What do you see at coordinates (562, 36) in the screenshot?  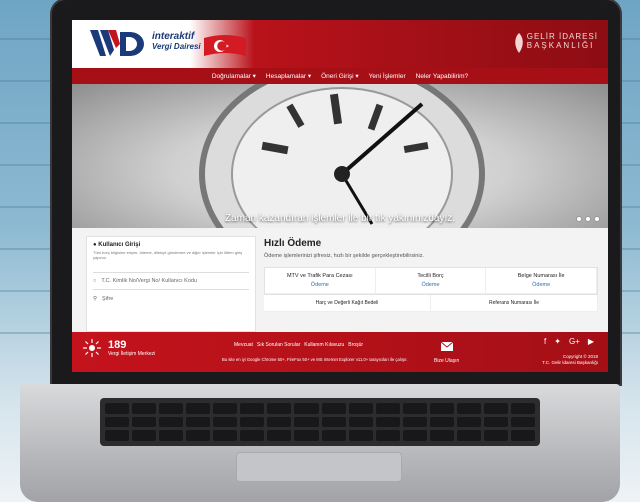 I see `gib-name-line1: GELİR İDARESİ` at bounding box center [562, 36].